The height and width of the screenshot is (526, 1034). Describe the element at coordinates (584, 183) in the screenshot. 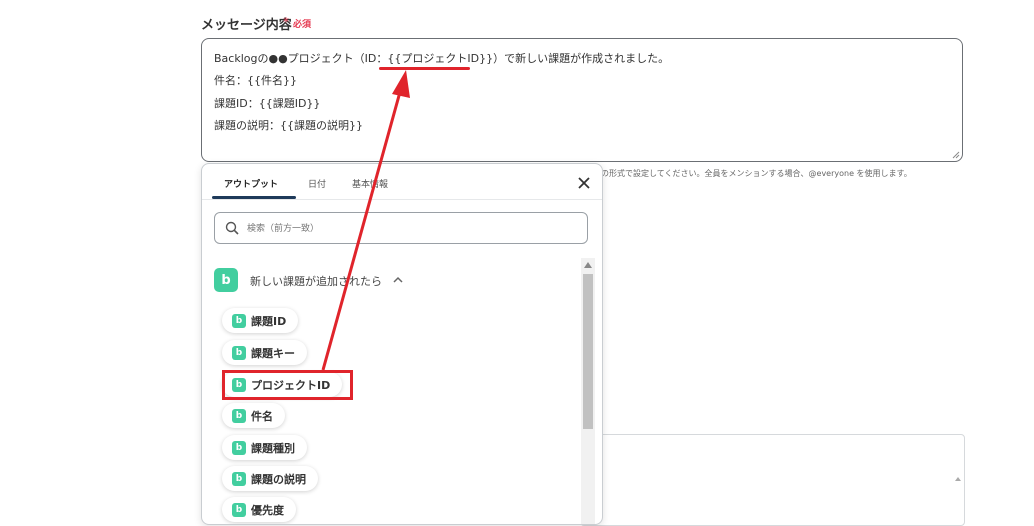

I see `close-icon` at that location.